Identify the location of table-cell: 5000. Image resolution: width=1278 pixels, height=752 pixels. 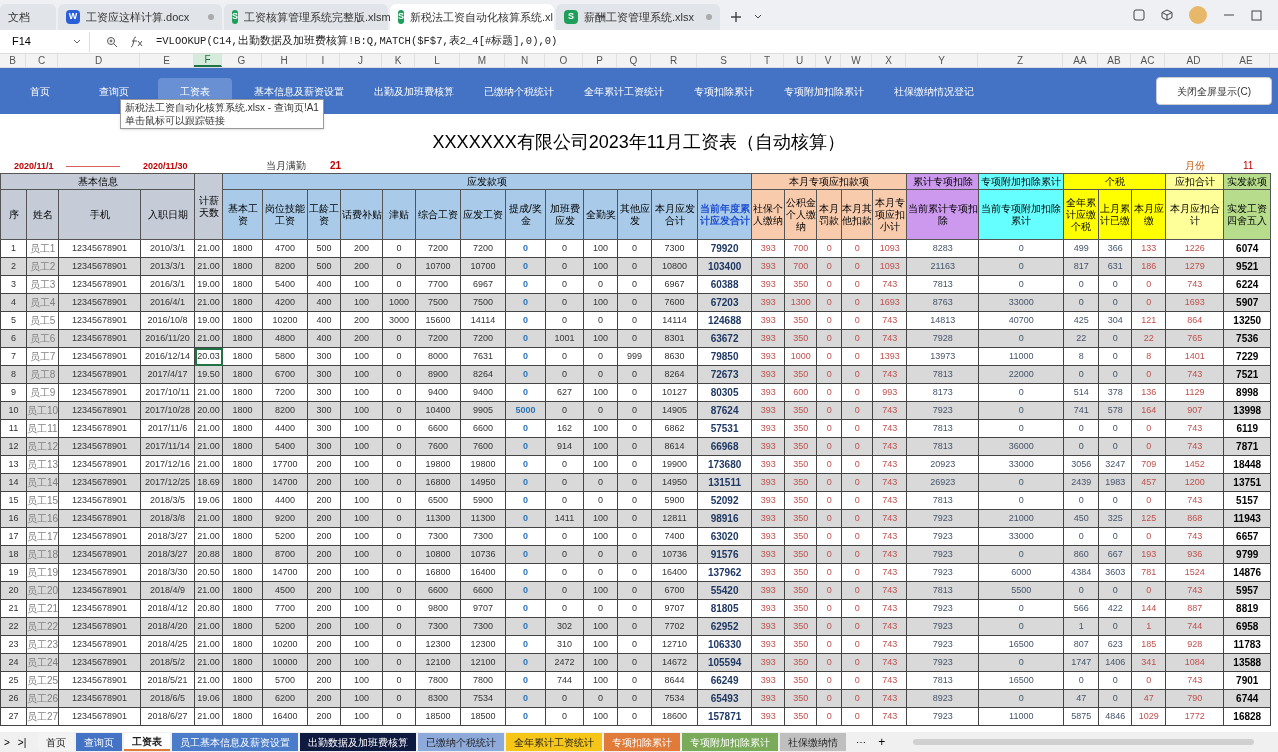
(525, 410).